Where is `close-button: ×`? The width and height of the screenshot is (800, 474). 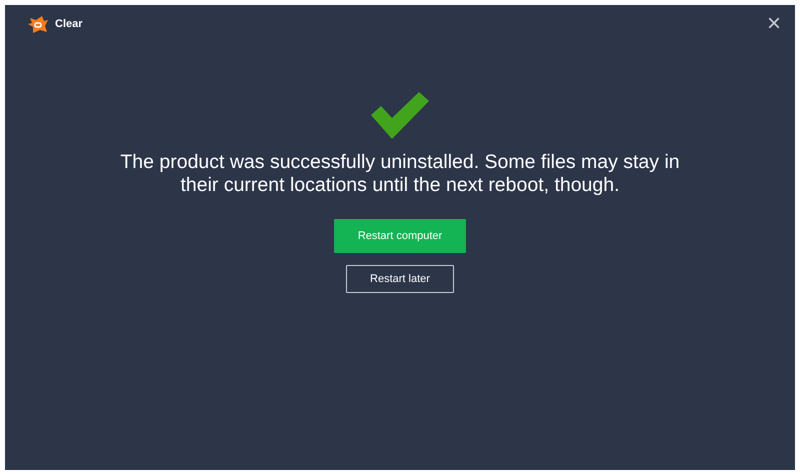
close-button: × is located at coordinates (773, 24).